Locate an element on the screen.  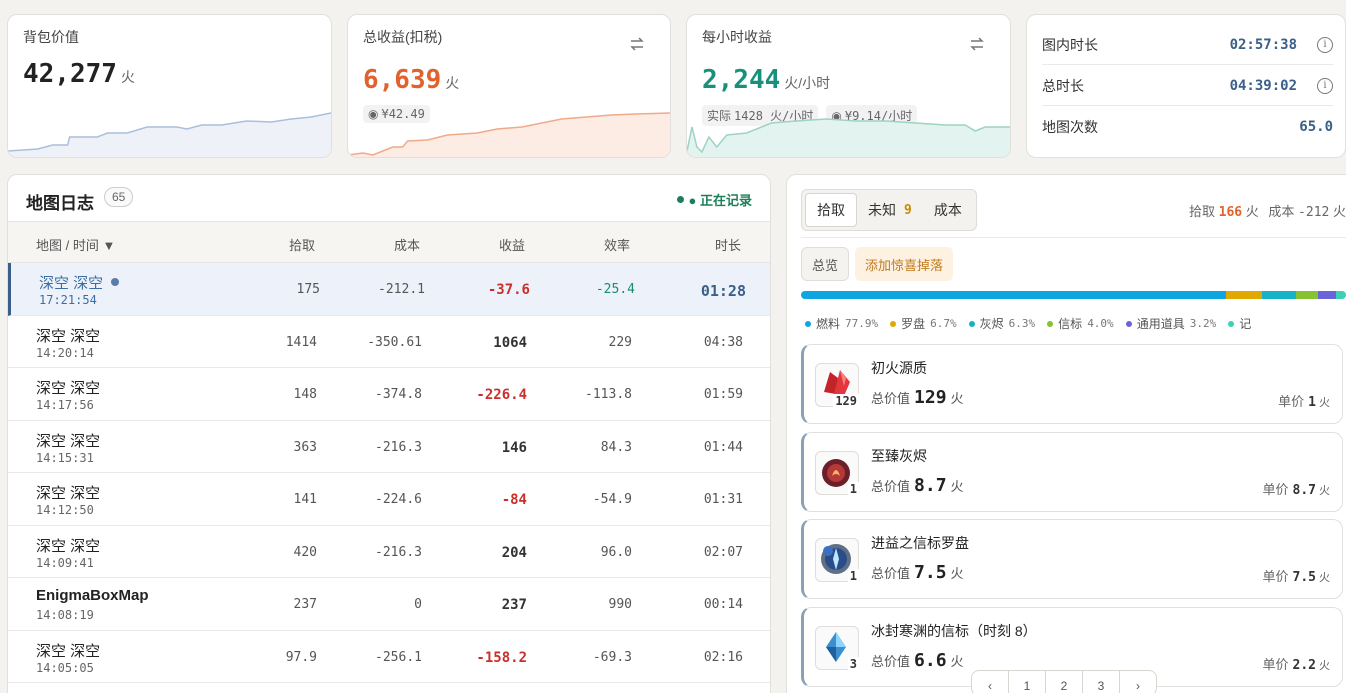
page-button: 2 is located at coordinates (1064, 681).